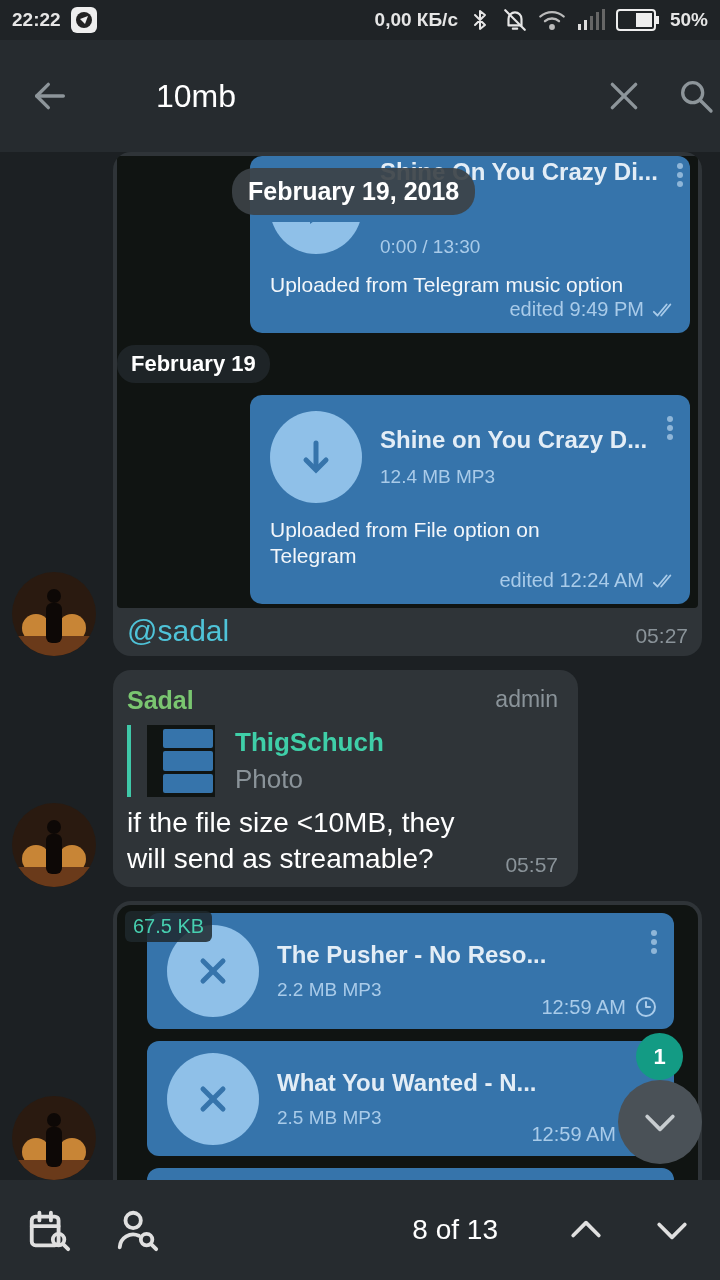 The width and height of the screenshot is (720, 1280). I want to click on size-badge: 67.5 KB, so click(169, 926).